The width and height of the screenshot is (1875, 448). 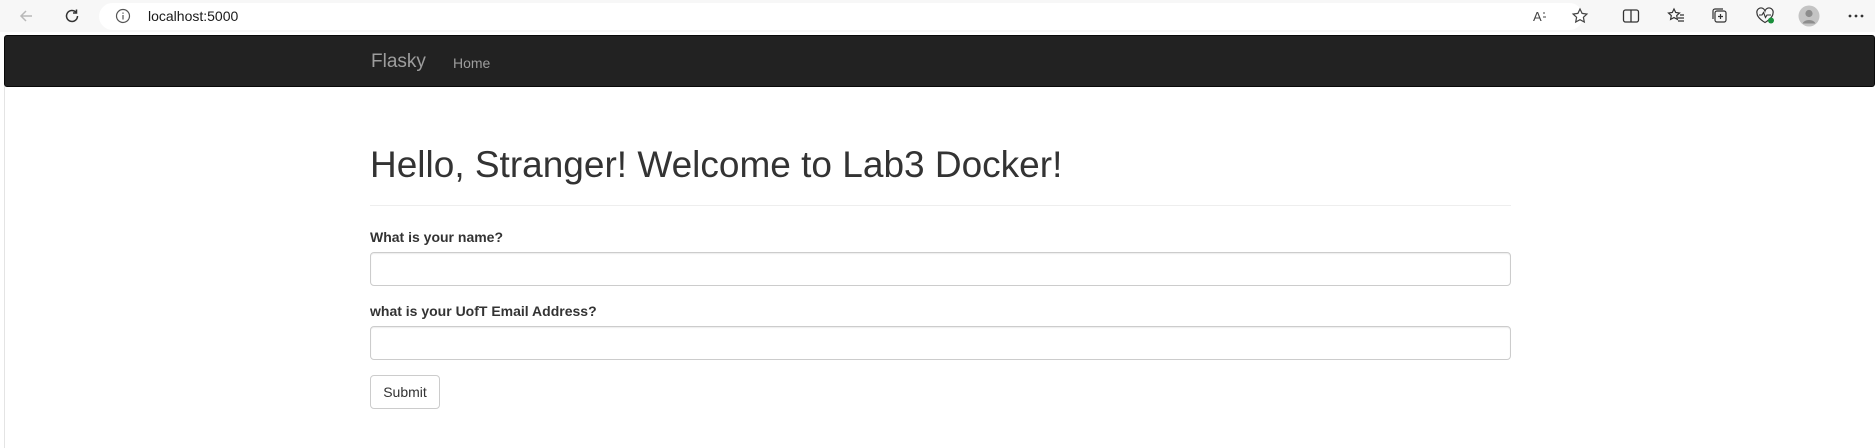 I want to click on favorite-star-icon, so click(x=1580, y=16).